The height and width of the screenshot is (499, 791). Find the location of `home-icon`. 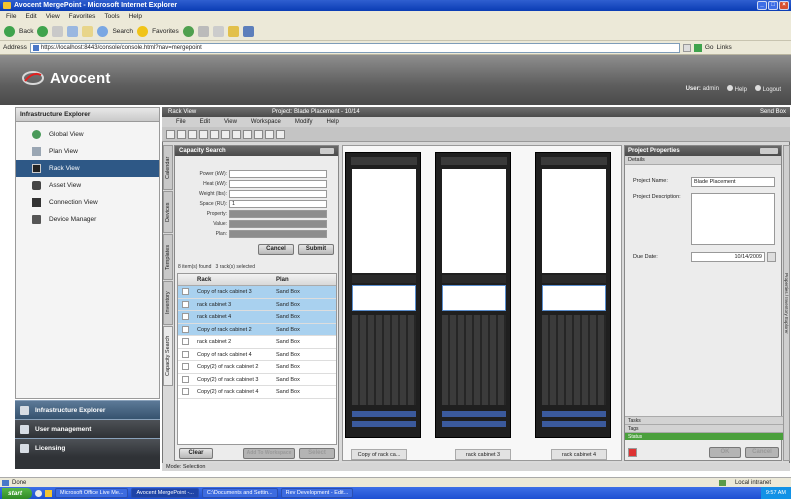

home-icon is located at coordinates (88, 31).